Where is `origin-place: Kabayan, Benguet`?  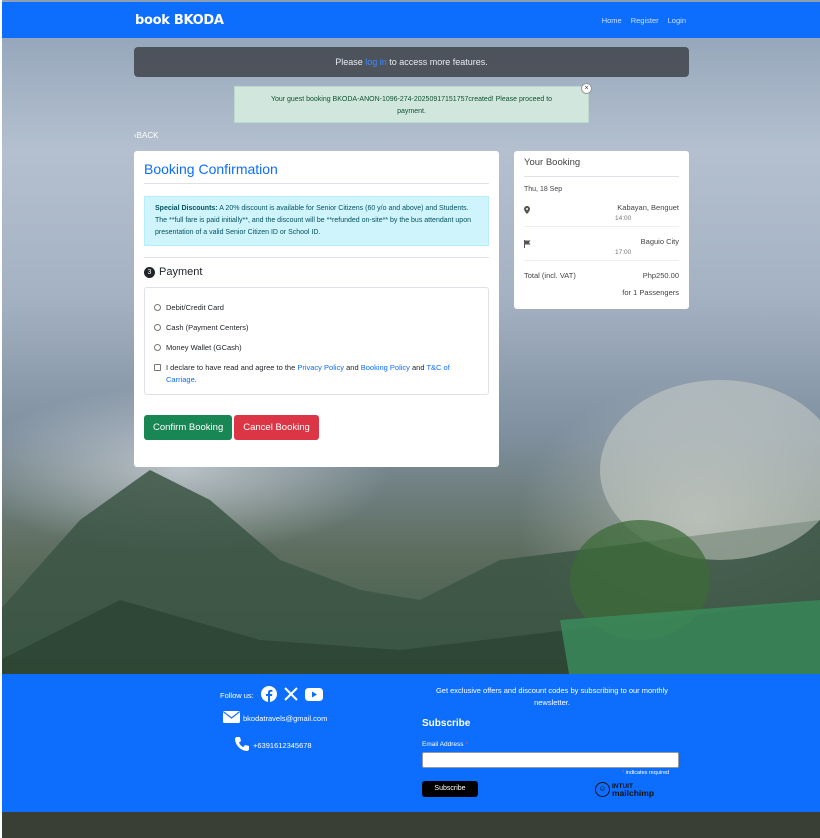
origin-place: Kabayan, Benguet is located at coordinates (648, 207).